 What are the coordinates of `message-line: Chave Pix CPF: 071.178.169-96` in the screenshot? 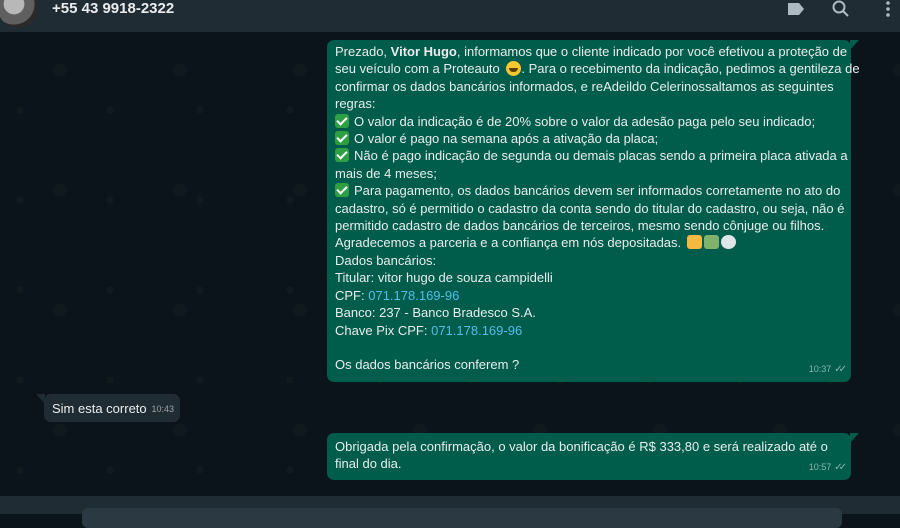 It's located at (589, 330).